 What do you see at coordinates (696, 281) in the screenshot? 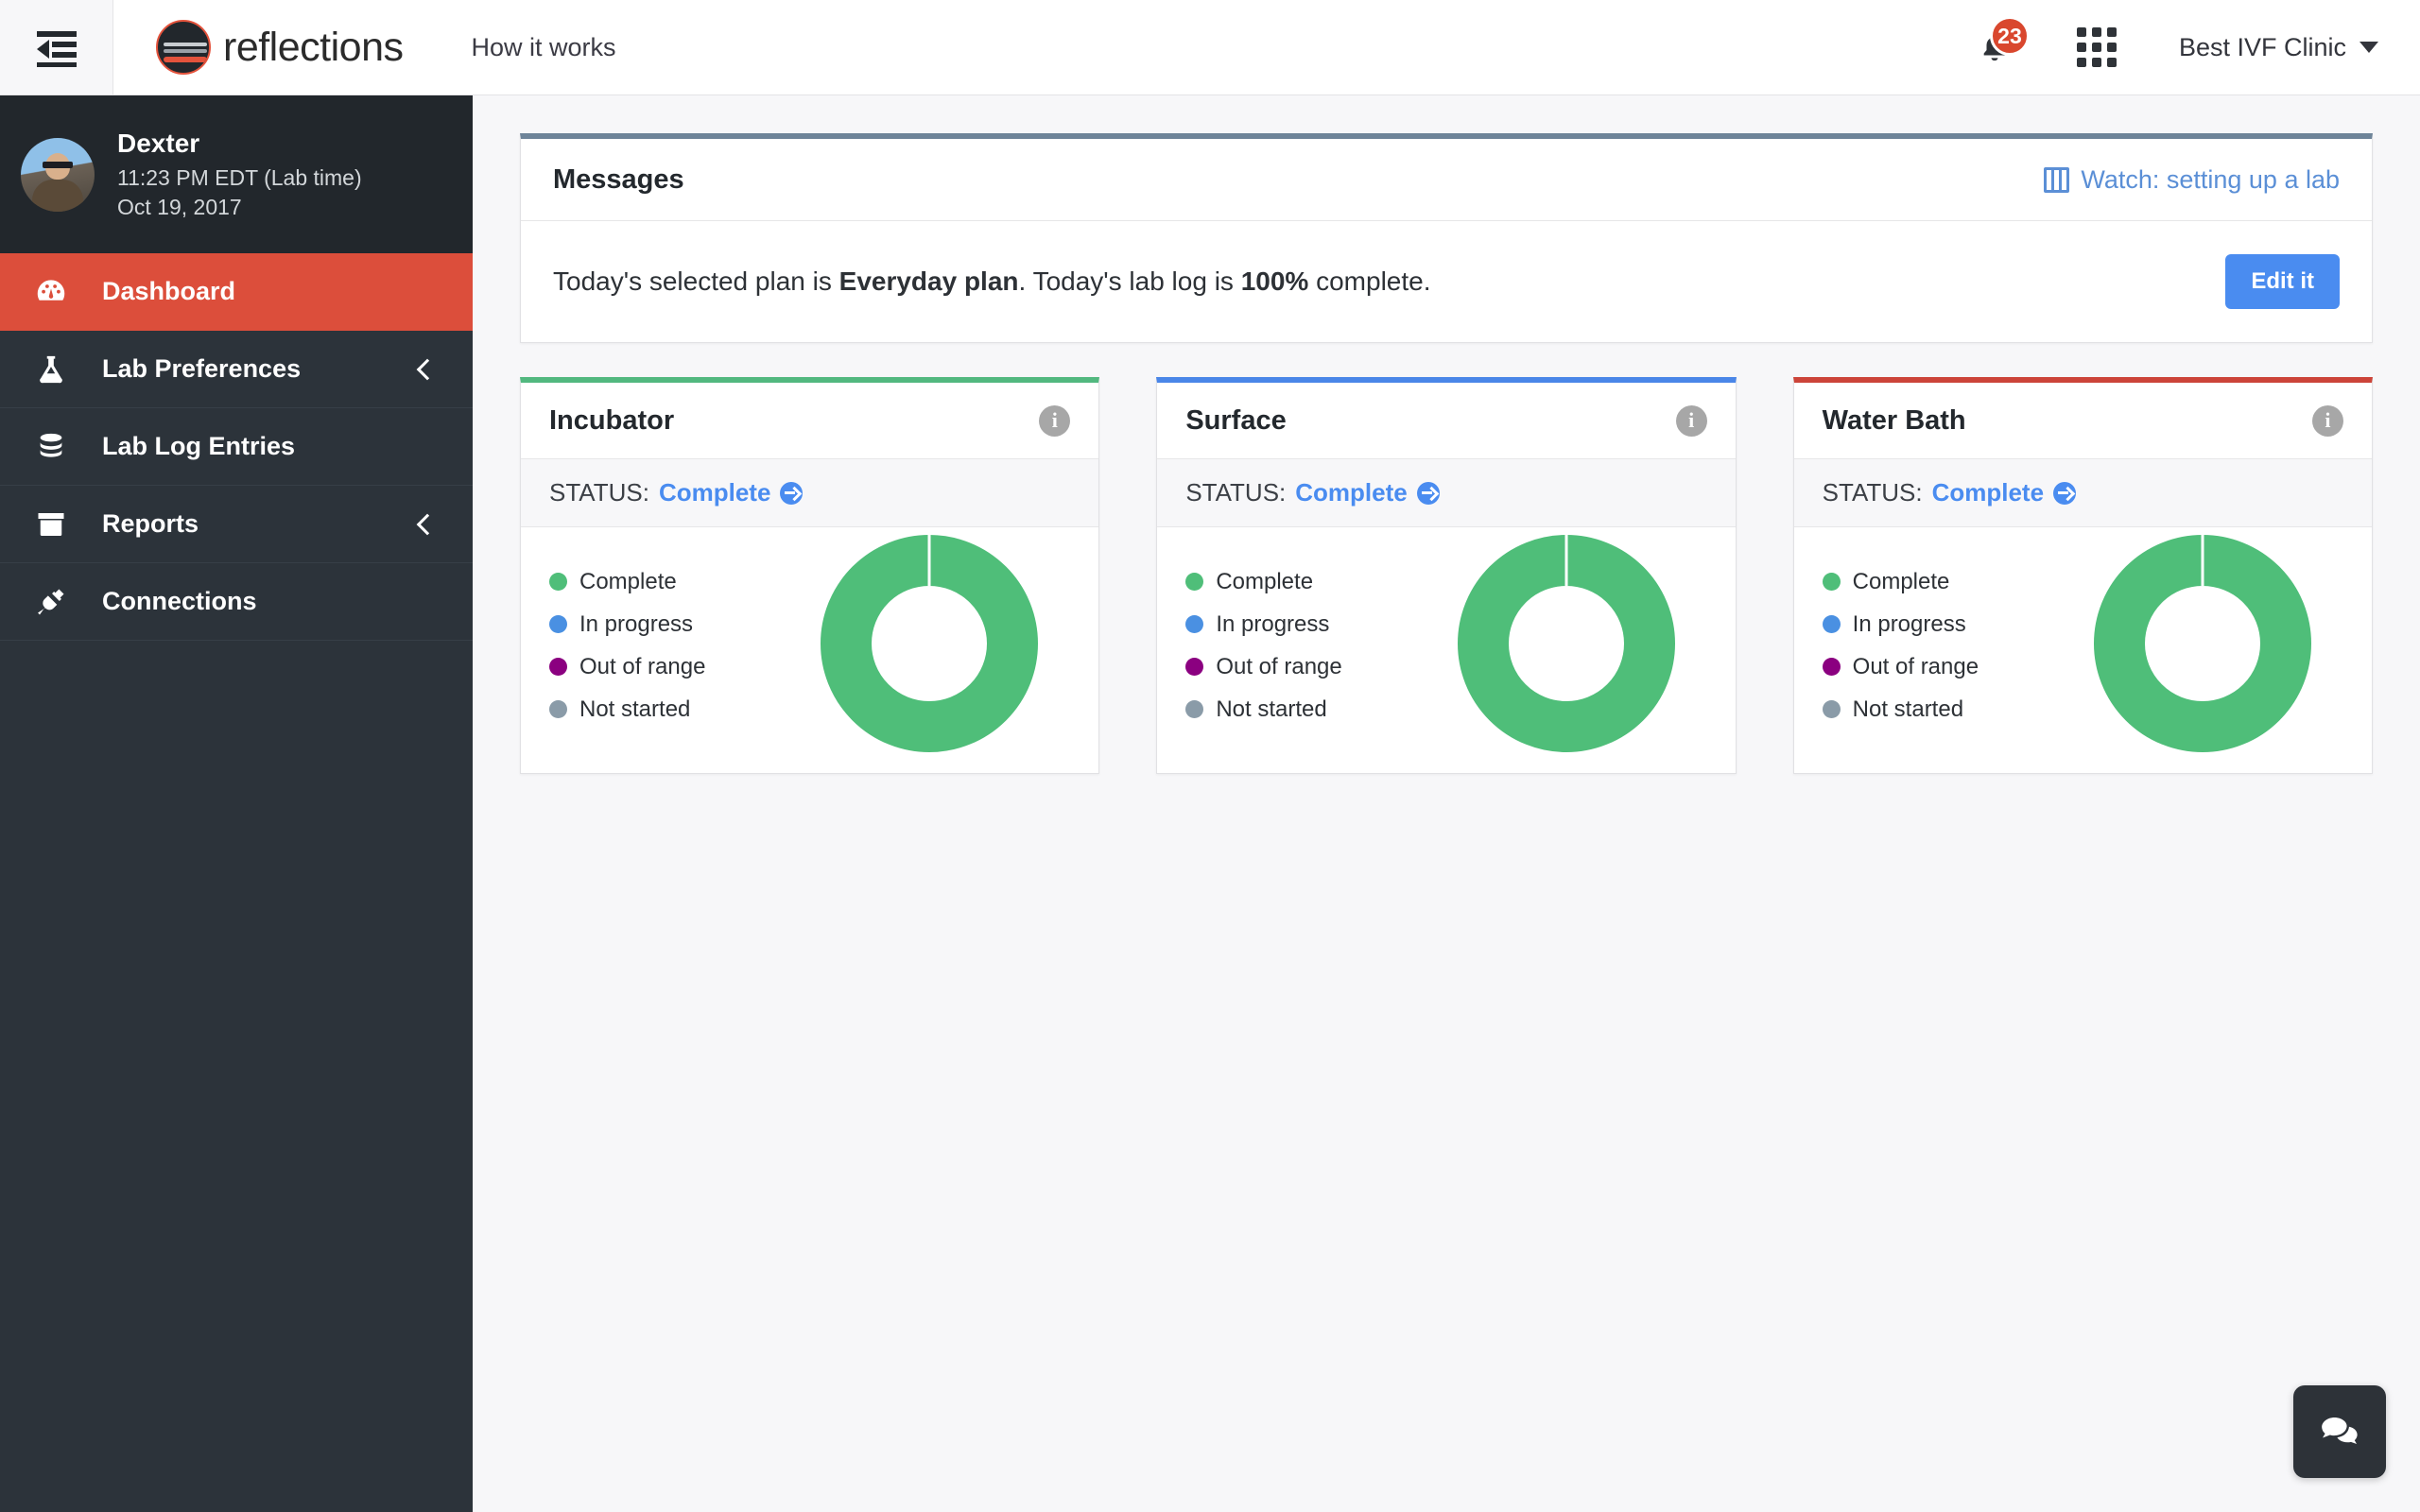
I see `msg-prefix: Today's selected plan is` at bounding box center [696, 281].